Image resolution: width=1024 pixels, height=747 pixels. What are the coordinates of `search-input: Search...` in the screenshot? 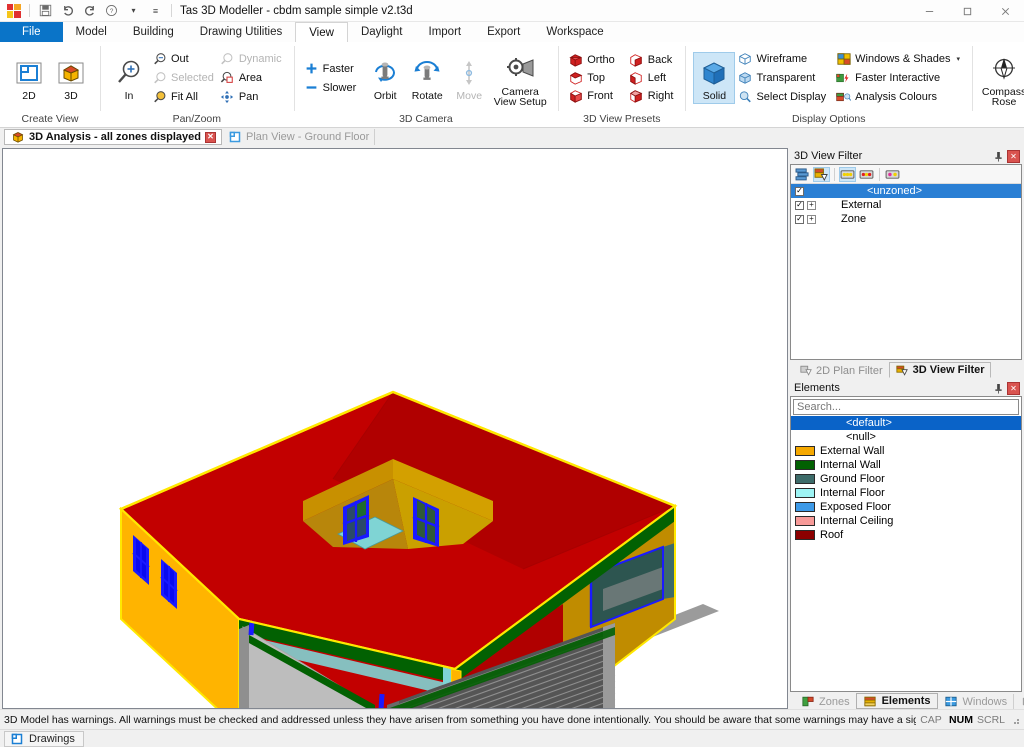 It's located at (906, 407).